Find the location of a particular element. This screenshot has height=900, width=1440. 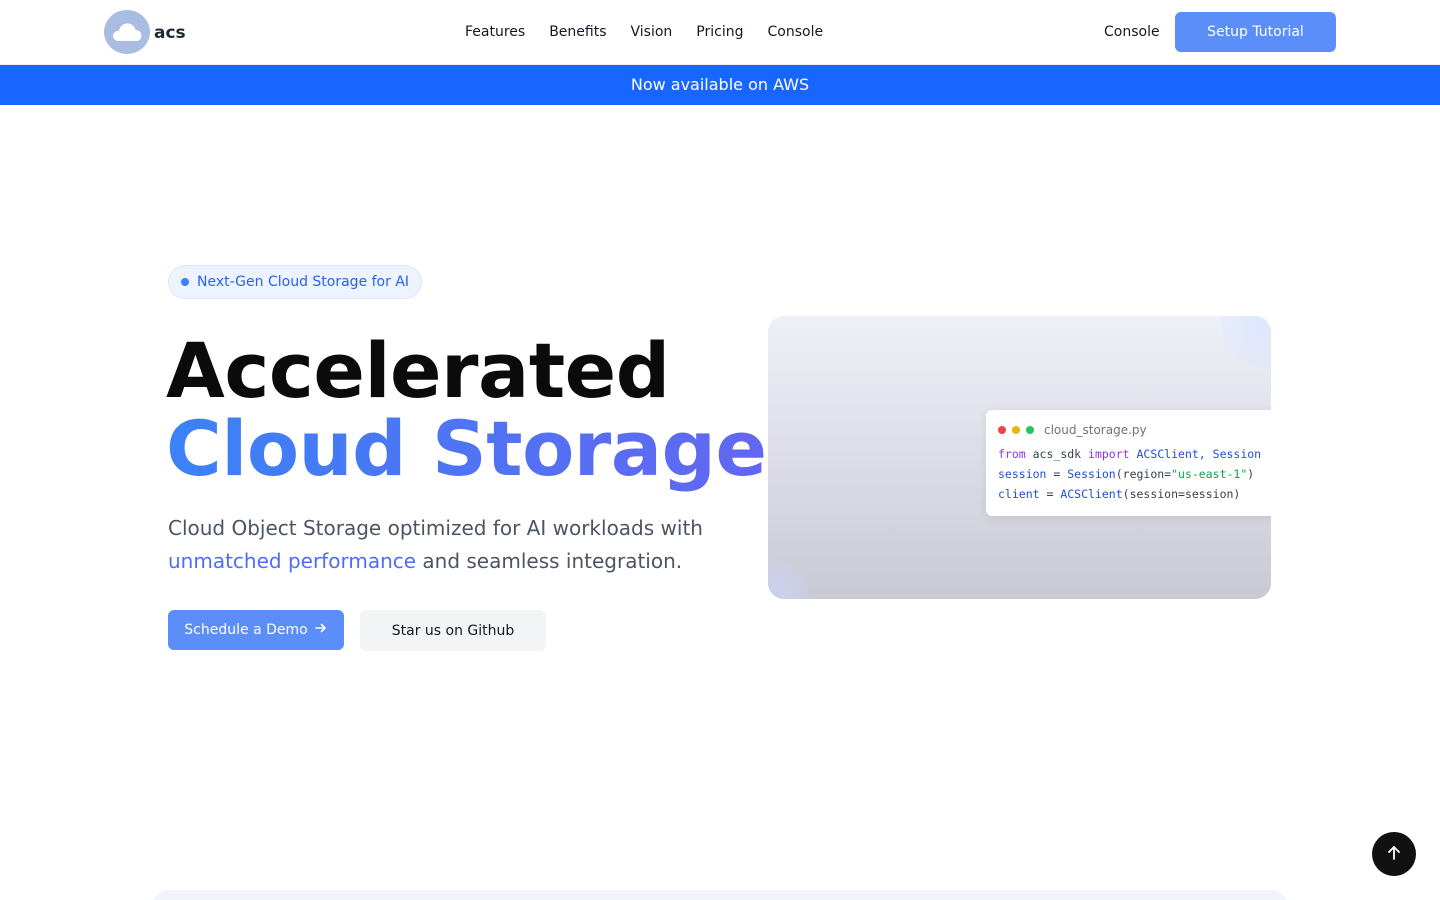

scroll-to-top-button is located at coordinates (1394, 854).